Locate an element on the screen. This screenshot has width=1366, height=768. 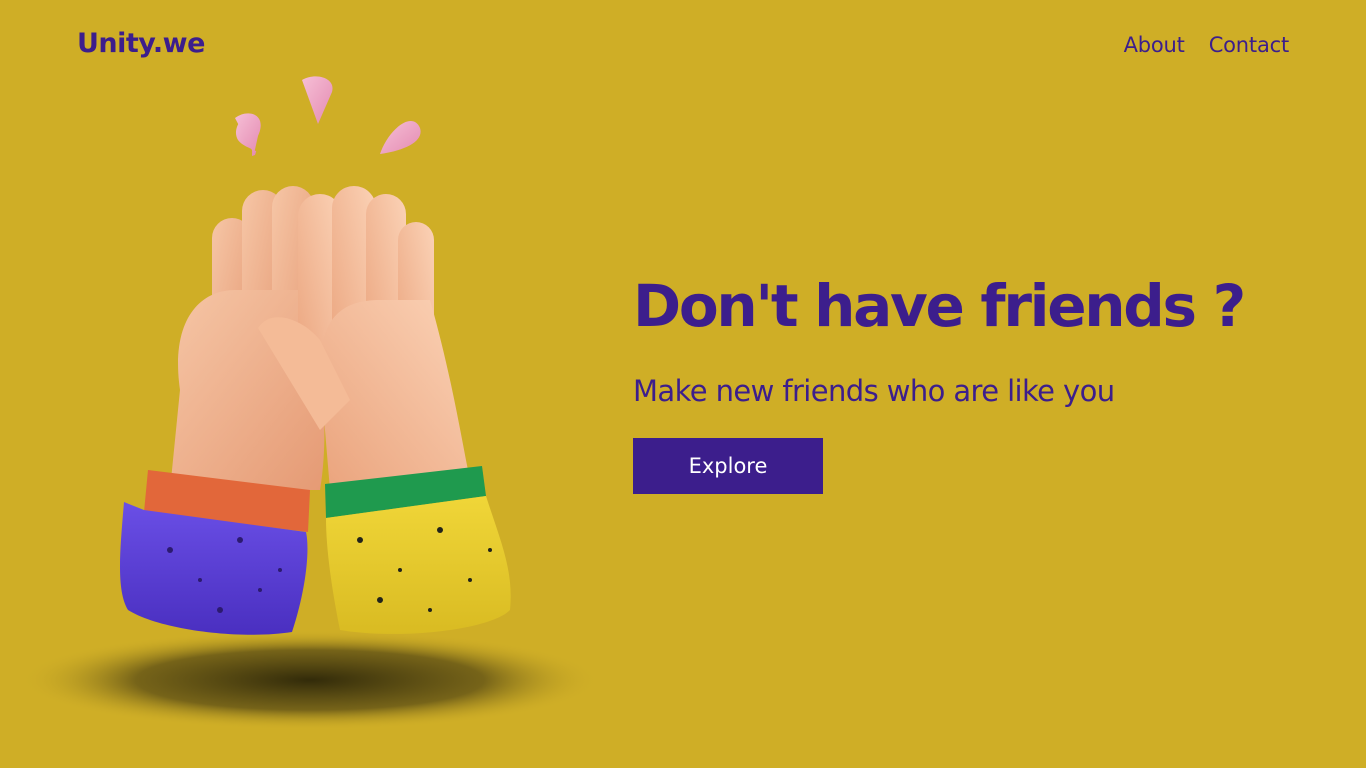
sparkle-middle is located at coordinates (317, 100).